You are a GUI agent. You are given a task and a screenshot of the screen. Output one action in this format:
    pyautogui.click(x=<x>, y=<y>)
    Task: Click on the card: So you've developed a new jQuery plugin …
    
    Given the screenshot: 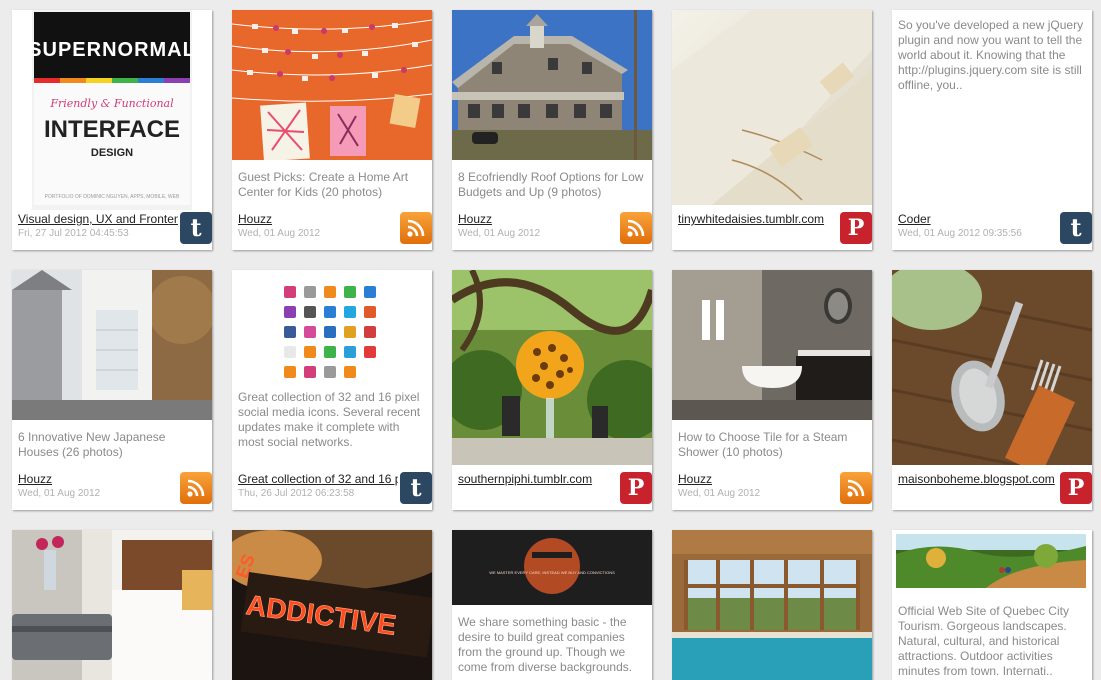 What is the action you would take?
    pyautogui.click(x=992, y=130)
    